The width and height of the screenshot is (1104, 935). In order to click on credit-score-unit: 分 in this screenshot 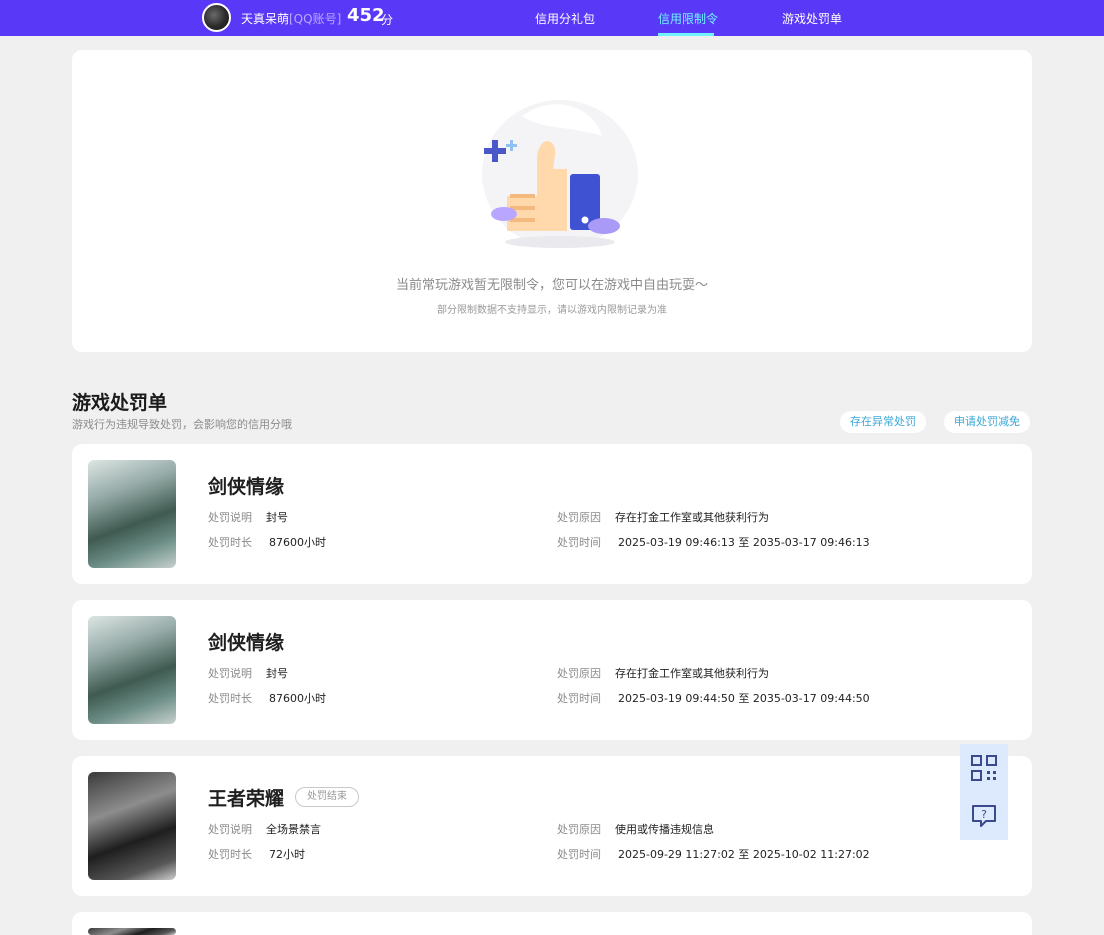, I will do `click(387, 20)`.